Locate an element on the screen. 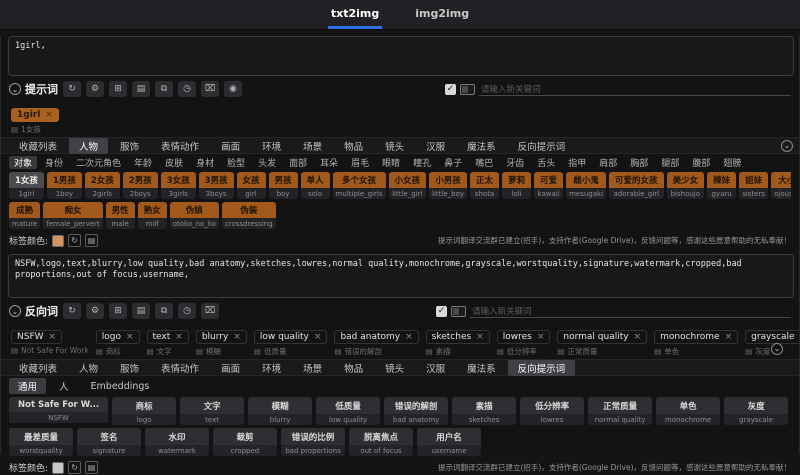 The height and width of the screenshot is (475, 800). tab-人: 人 is located at coordinates (64, 386).